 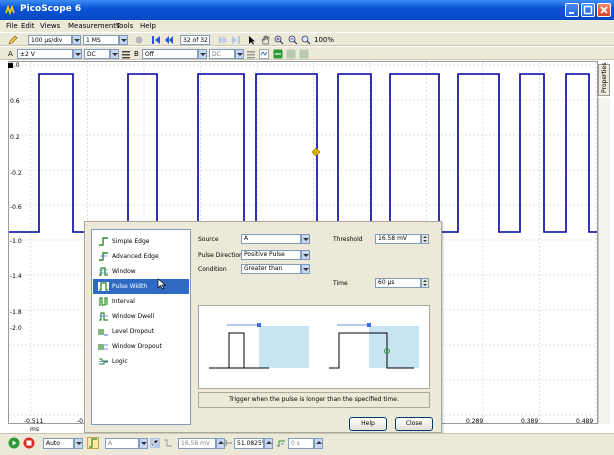 What do you see at coordinates (15, 65) in the screenshot?
I see `y-tick-label: 1.0` at bounding box center [15, 65].